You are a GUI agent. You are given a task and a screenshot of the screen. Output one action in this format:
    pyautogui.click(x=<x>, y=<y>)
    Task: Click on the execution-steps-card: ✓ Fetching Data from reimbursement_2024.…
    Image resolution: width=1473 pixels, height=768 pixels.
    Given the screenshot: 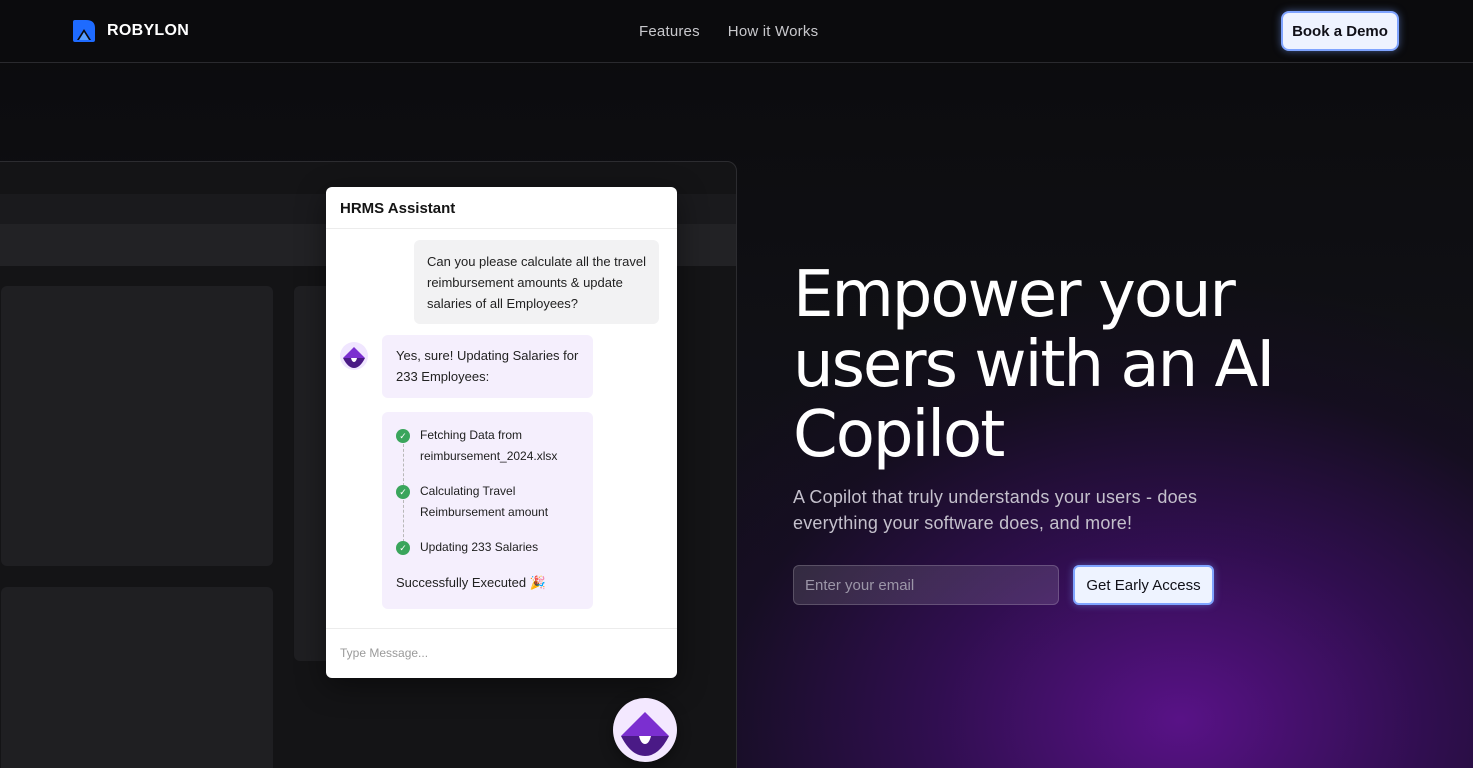 What is the action you would take?
    pyautogui.click(x=487, y=510)
    